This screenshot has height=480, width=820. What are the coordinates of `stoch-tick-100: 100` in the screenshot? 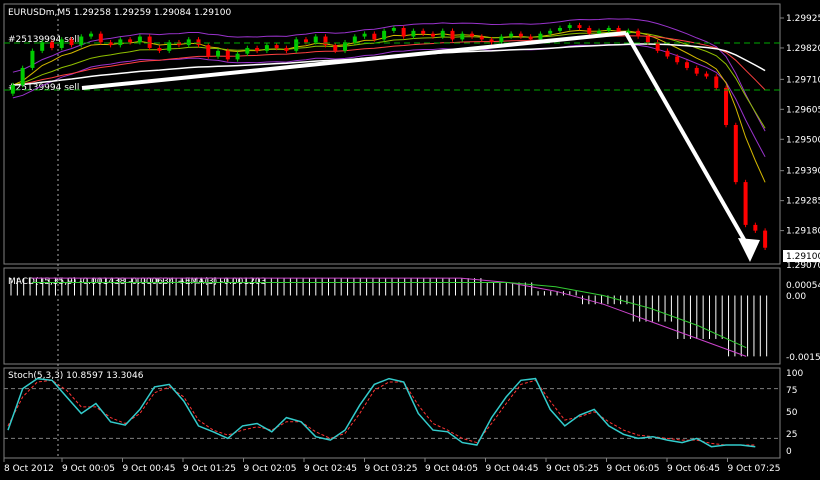 It's located at (794, 374).